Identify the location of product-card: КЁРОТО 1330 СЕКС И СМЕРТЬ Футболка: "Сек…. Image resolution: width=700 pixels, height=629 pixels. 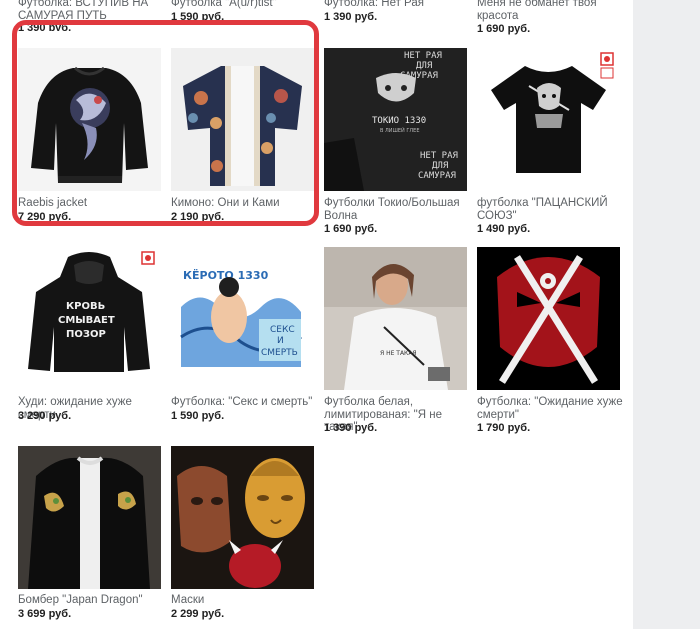
(242, 342).